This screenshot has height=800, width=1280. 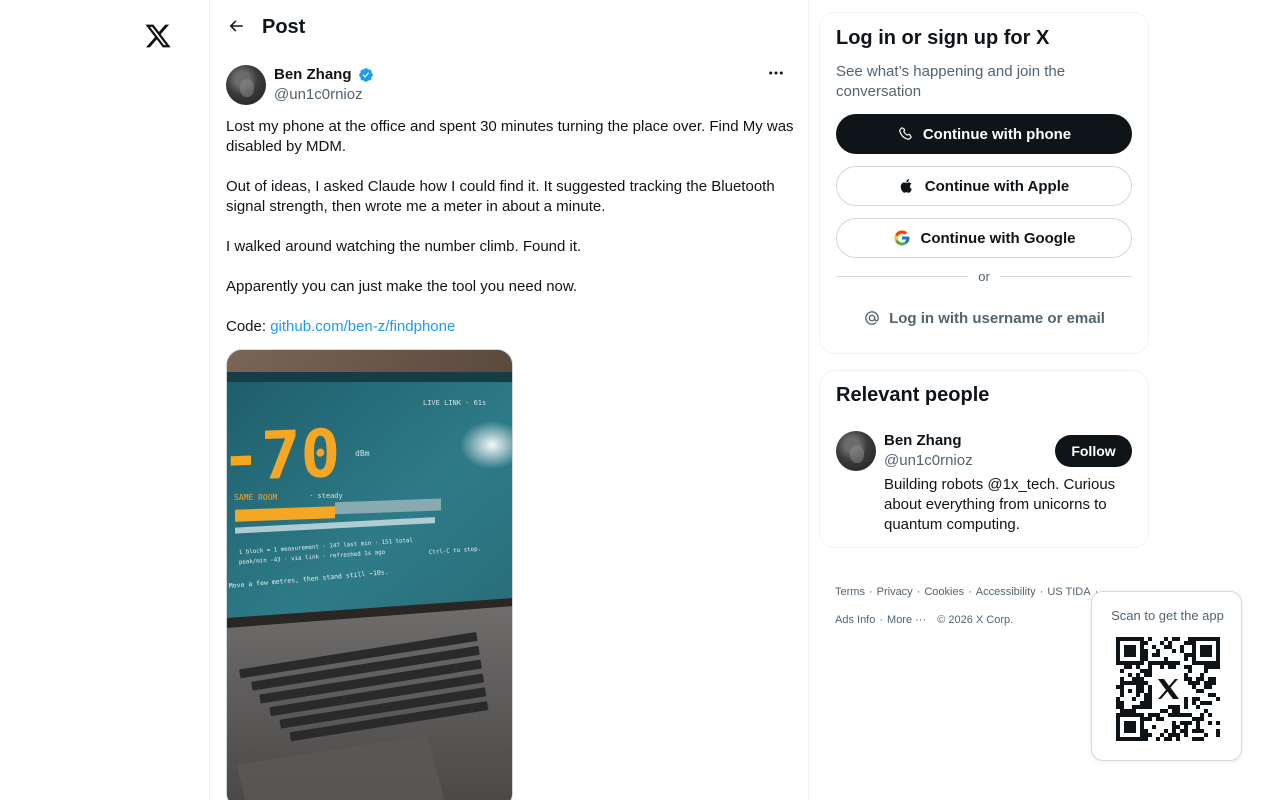 What do you see at coordinates (362, 326) in the screenshot?
I see `code-link: github.com/ben-z/findphone` at bounding box center [362, 326].